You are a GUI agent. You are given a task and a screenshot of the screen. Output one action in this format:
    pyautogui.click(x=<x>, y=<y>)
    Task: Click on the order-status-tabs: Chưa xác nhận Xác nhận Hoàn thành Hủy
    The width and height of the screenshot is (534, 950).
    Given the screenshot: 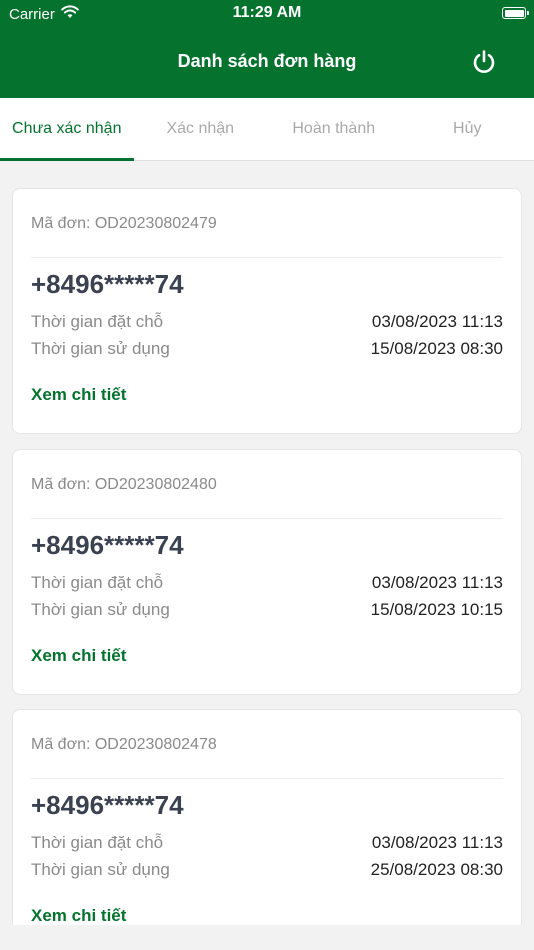 What is the action you would take?
    pyautogui.click(x=267, y=129)
    